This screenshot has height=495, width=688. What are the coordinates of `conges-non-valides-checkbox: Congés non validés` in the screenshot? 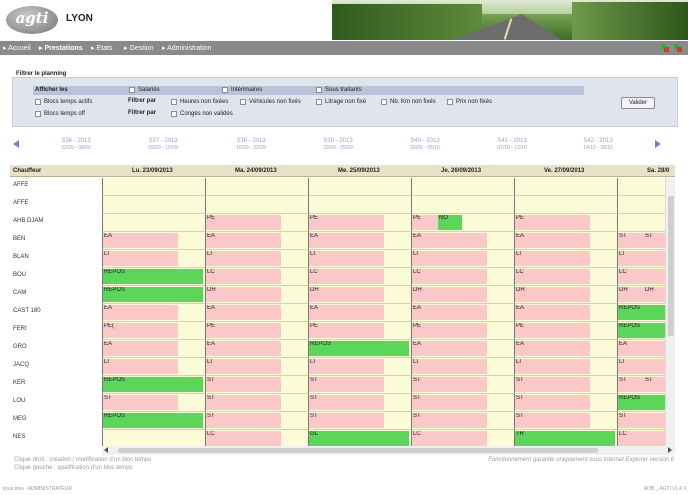 It's located at (202, 114).